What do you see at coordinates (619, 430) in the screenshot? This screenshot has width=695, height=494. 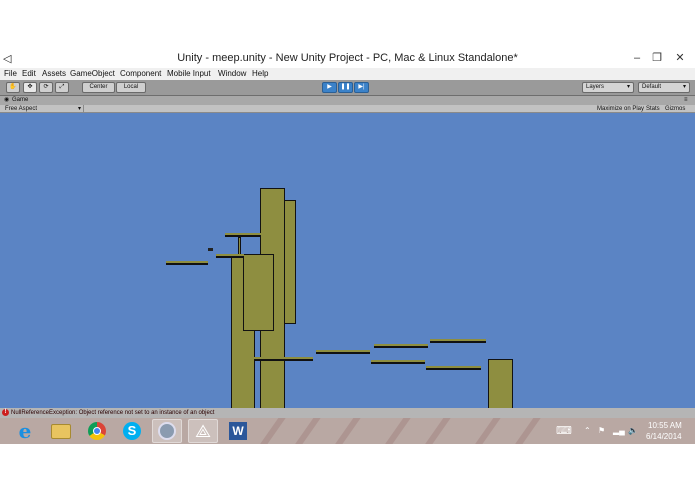 I see `signal-icon: ▂▄` at bounding box center [619, 430].